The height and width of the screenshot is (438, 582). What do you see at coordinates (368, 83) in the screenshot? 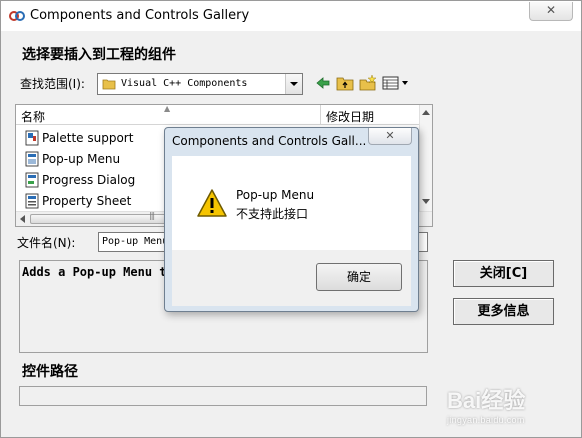
I see `new-folder-icon` at bounding box center [368, 83].